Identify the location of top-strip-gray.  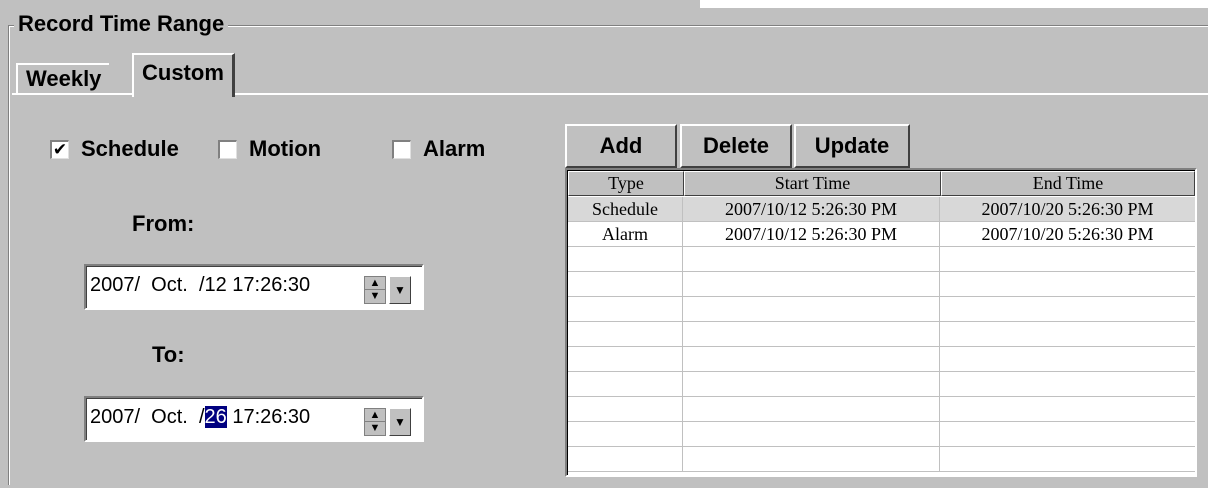
(350, 4).